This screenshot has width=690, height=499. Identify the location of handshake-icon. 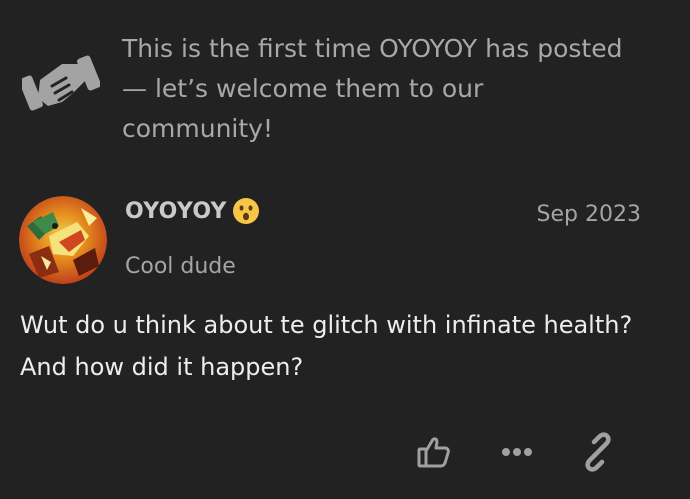
(60, 83).